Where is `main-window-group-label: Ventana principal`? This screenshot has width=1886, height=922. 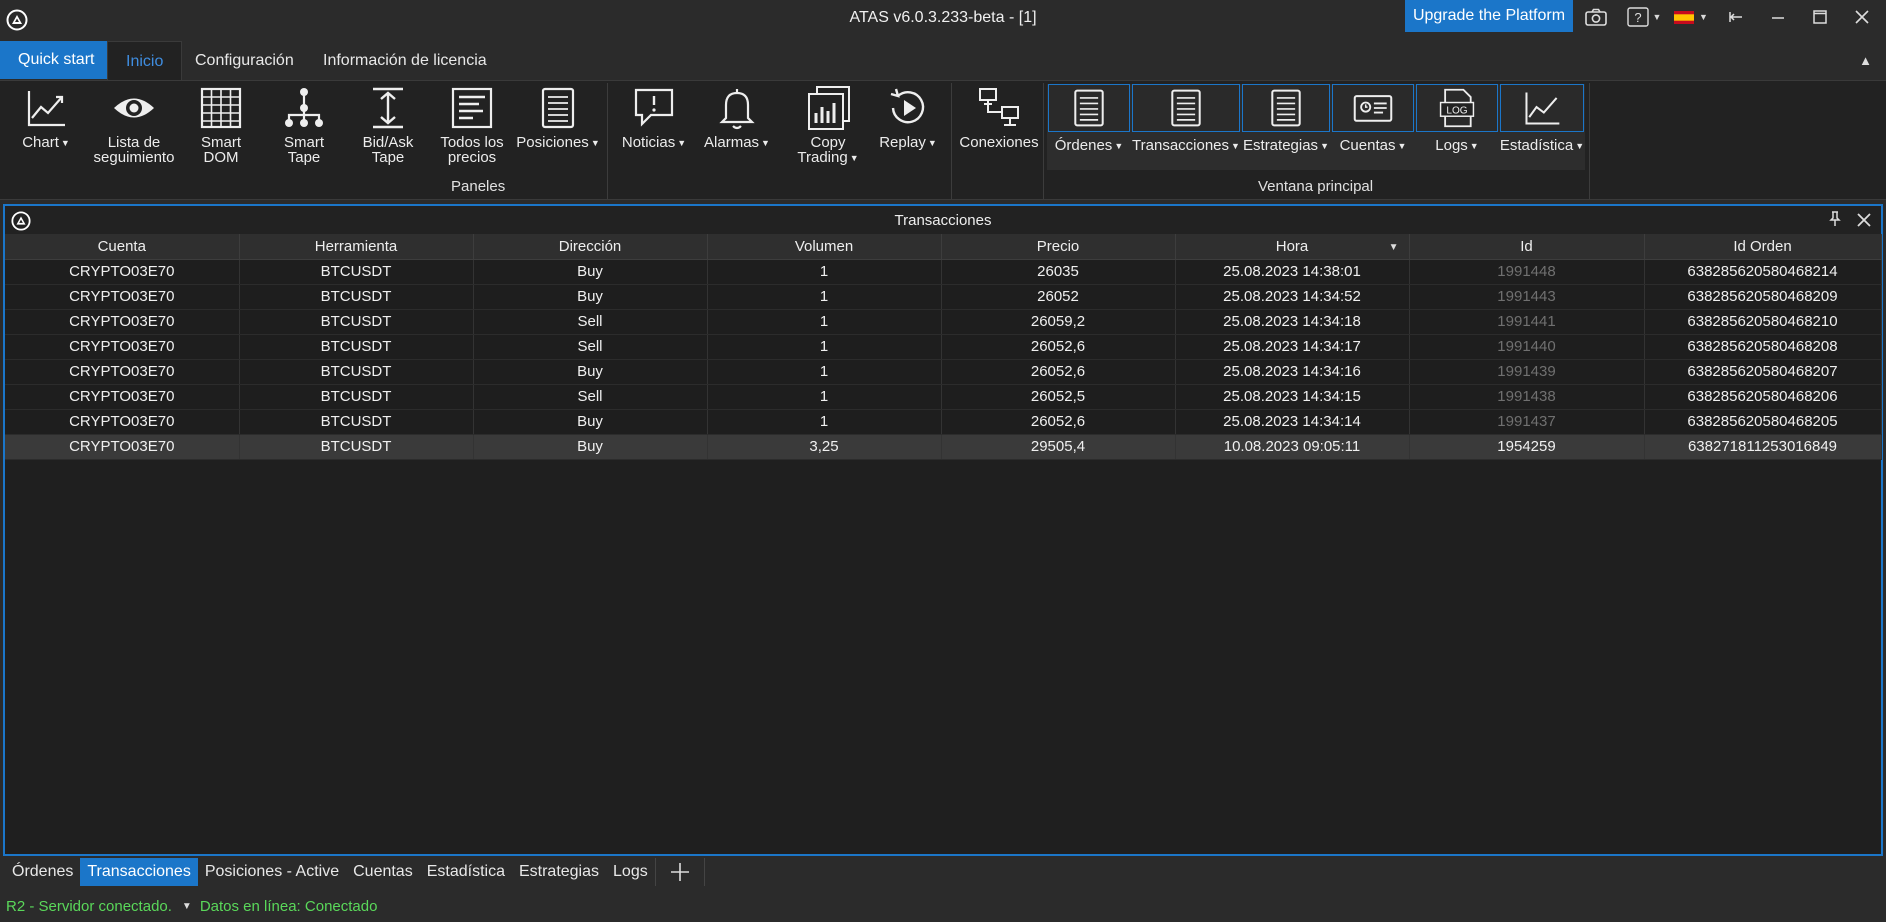 main-window-group-label: Ventana principal is located at coordinates (1316, 186).